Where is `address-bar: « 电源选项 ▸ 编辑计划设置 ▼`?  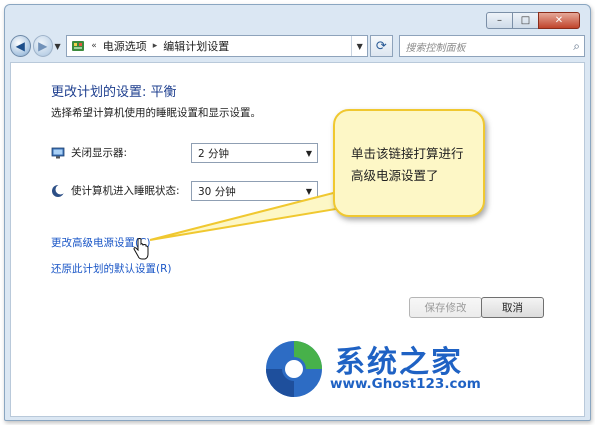
address-bar: « 电源选项 ▸ 编辑计划设置 ▼ is located at coordinates (217, 46).